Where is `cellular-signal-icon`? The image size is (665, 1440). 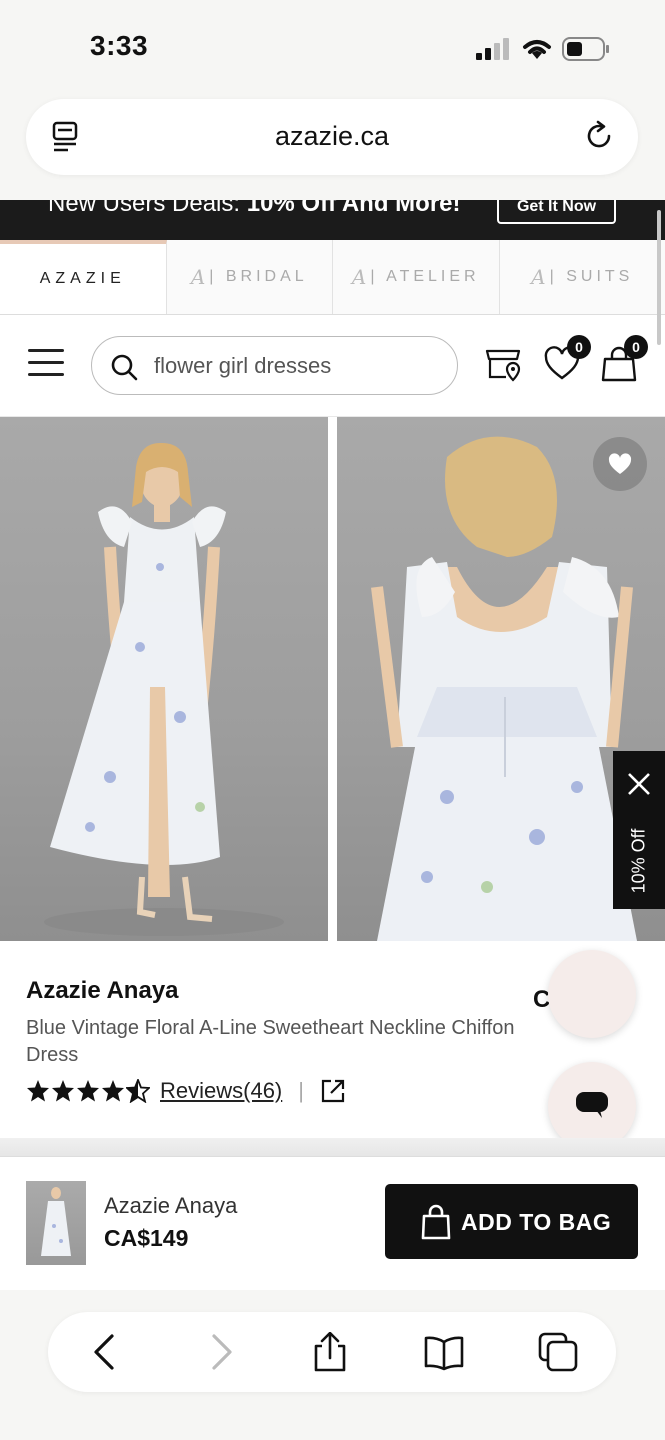
cellular-signal-icon is located at coordinates (492, 49).